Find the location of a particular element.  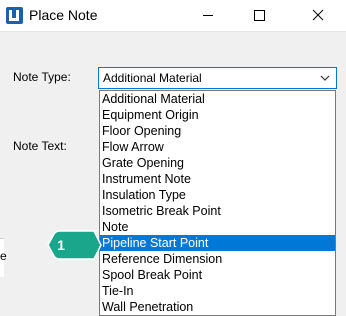

step-callout-number: 1 is located at coordinates (61, 245).